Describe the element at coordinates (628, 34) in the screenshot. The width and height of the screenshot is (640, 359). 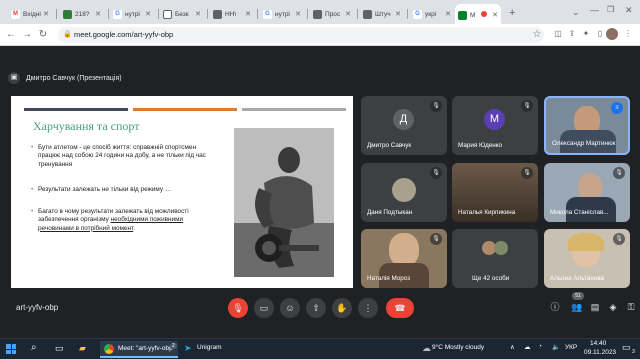
I see `menu-kebab-icon: ⋮` at that location.